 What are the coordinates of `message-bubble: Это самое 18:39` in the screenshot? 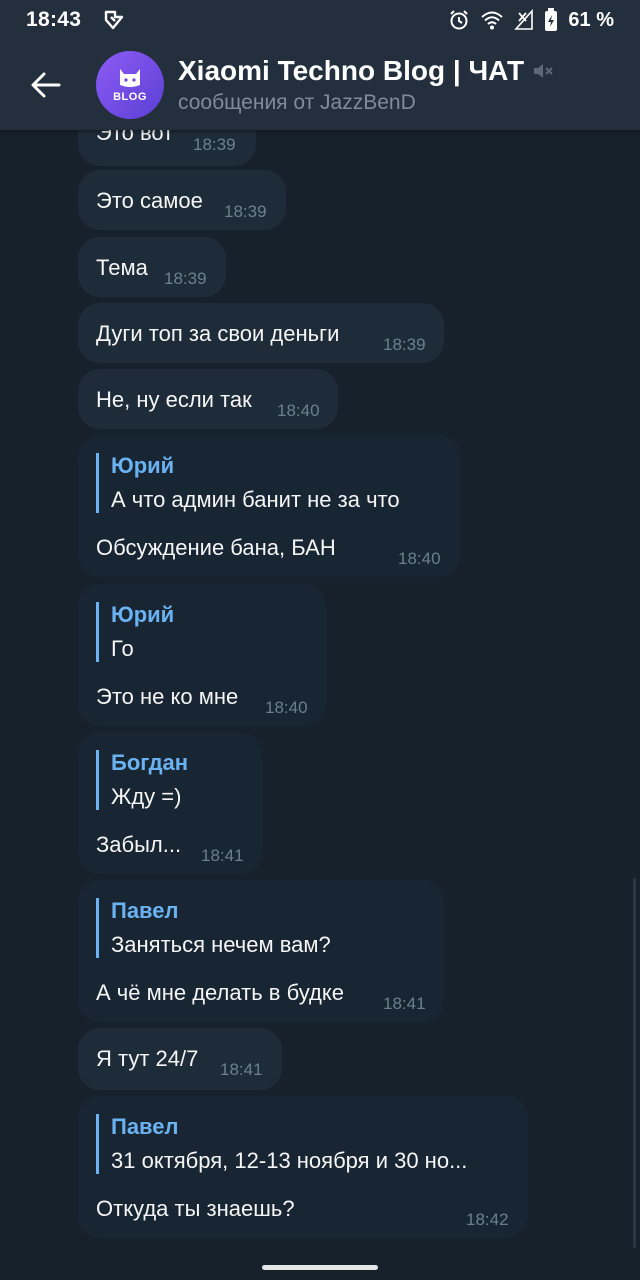 It's located at (182, 200).